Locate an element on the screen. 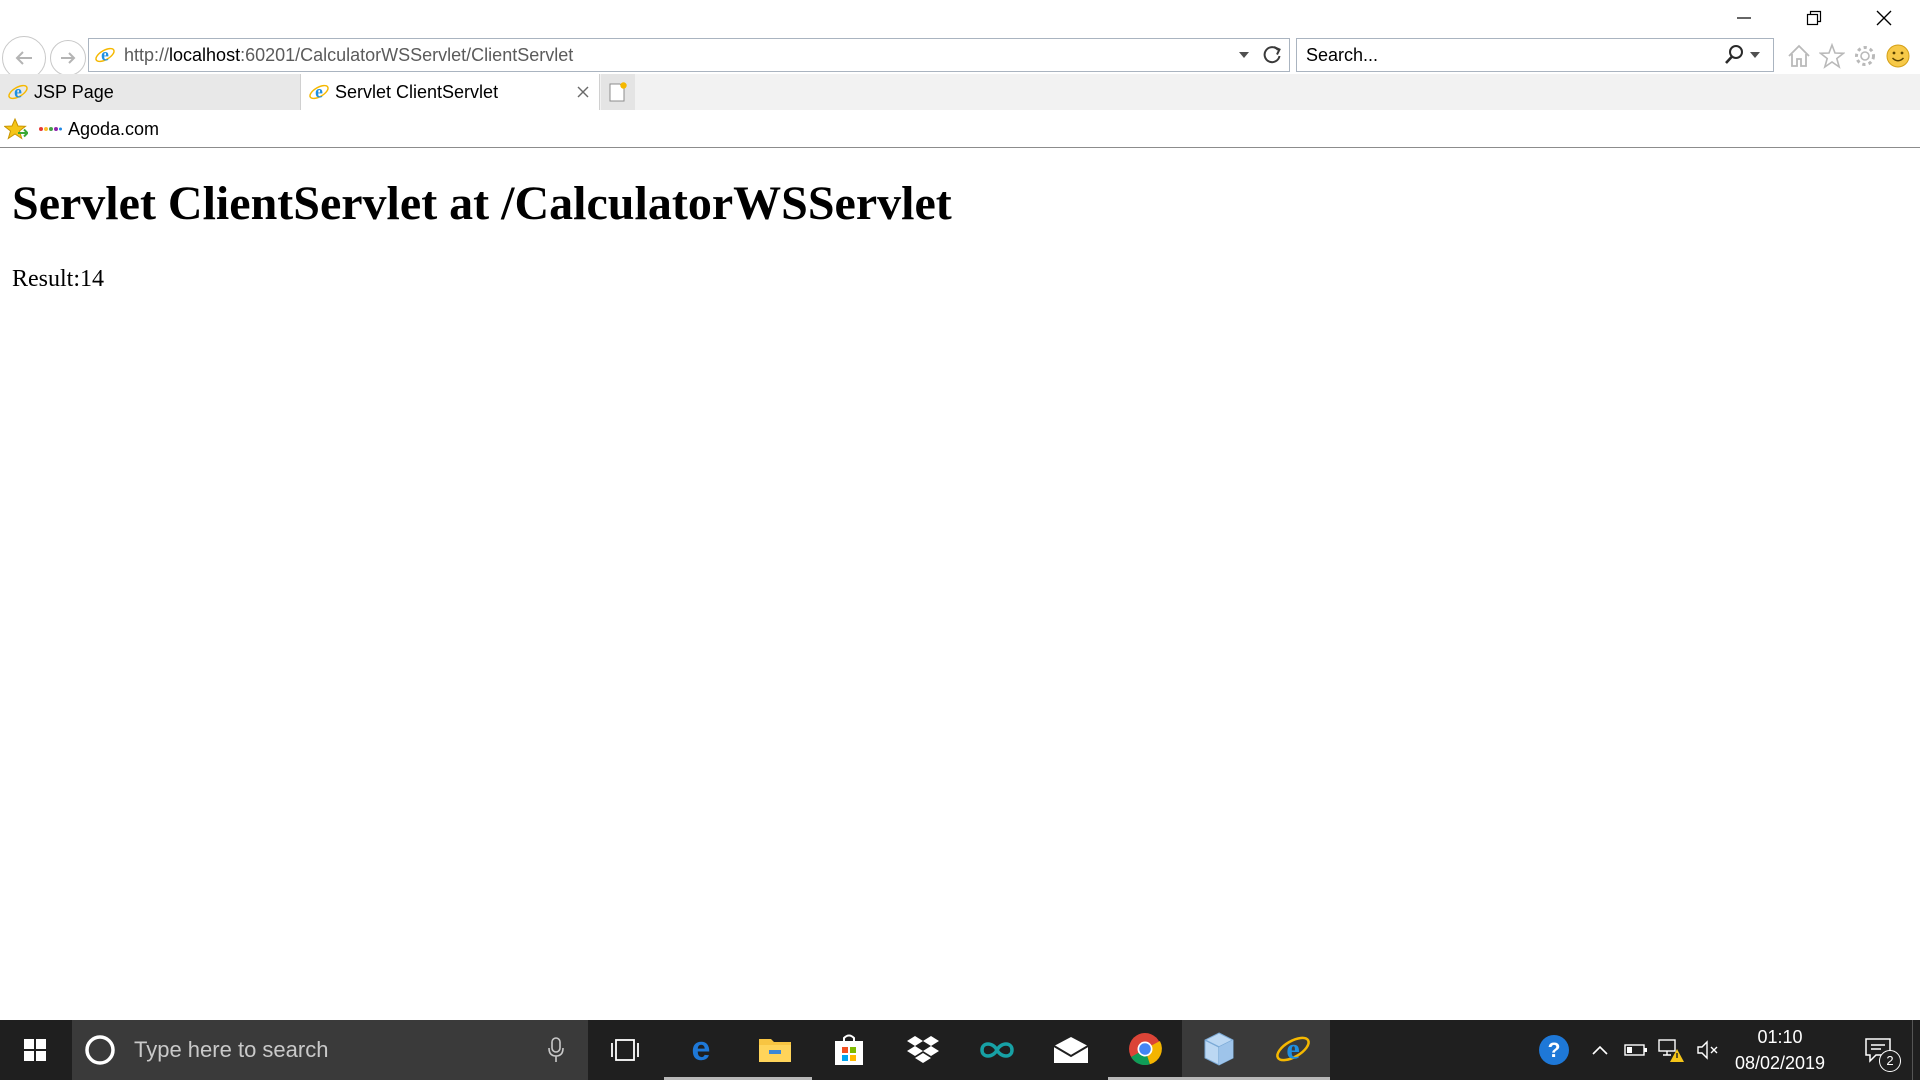 This screenshot has height=1080, width=1920. minimize-icon is located at coordinates (1744, 18).